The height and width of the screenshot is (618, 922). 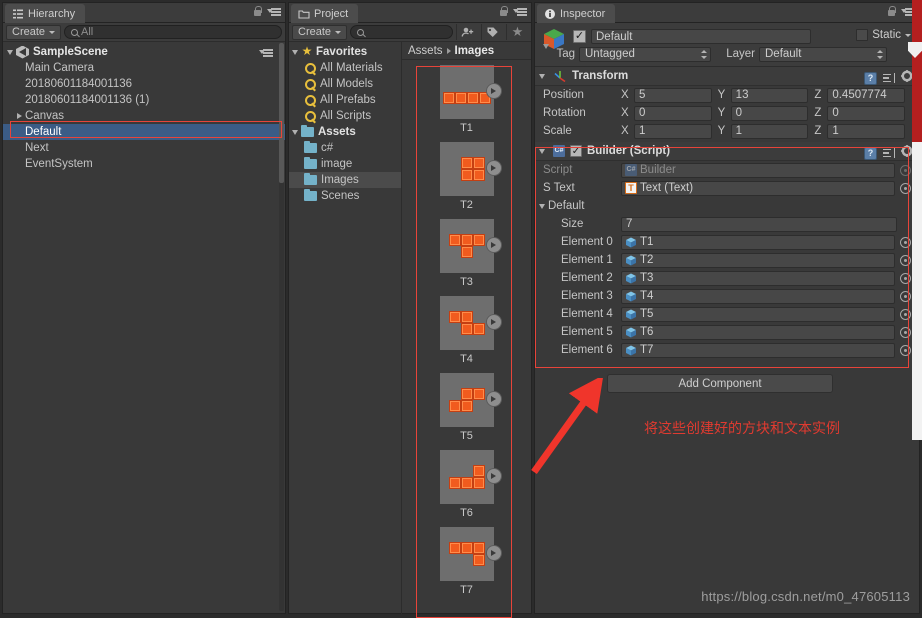 What do you see at coordinates (576, 13) in the screenshot?
I see `tab-inspector: Inspector` at bounding box center [576, 13].